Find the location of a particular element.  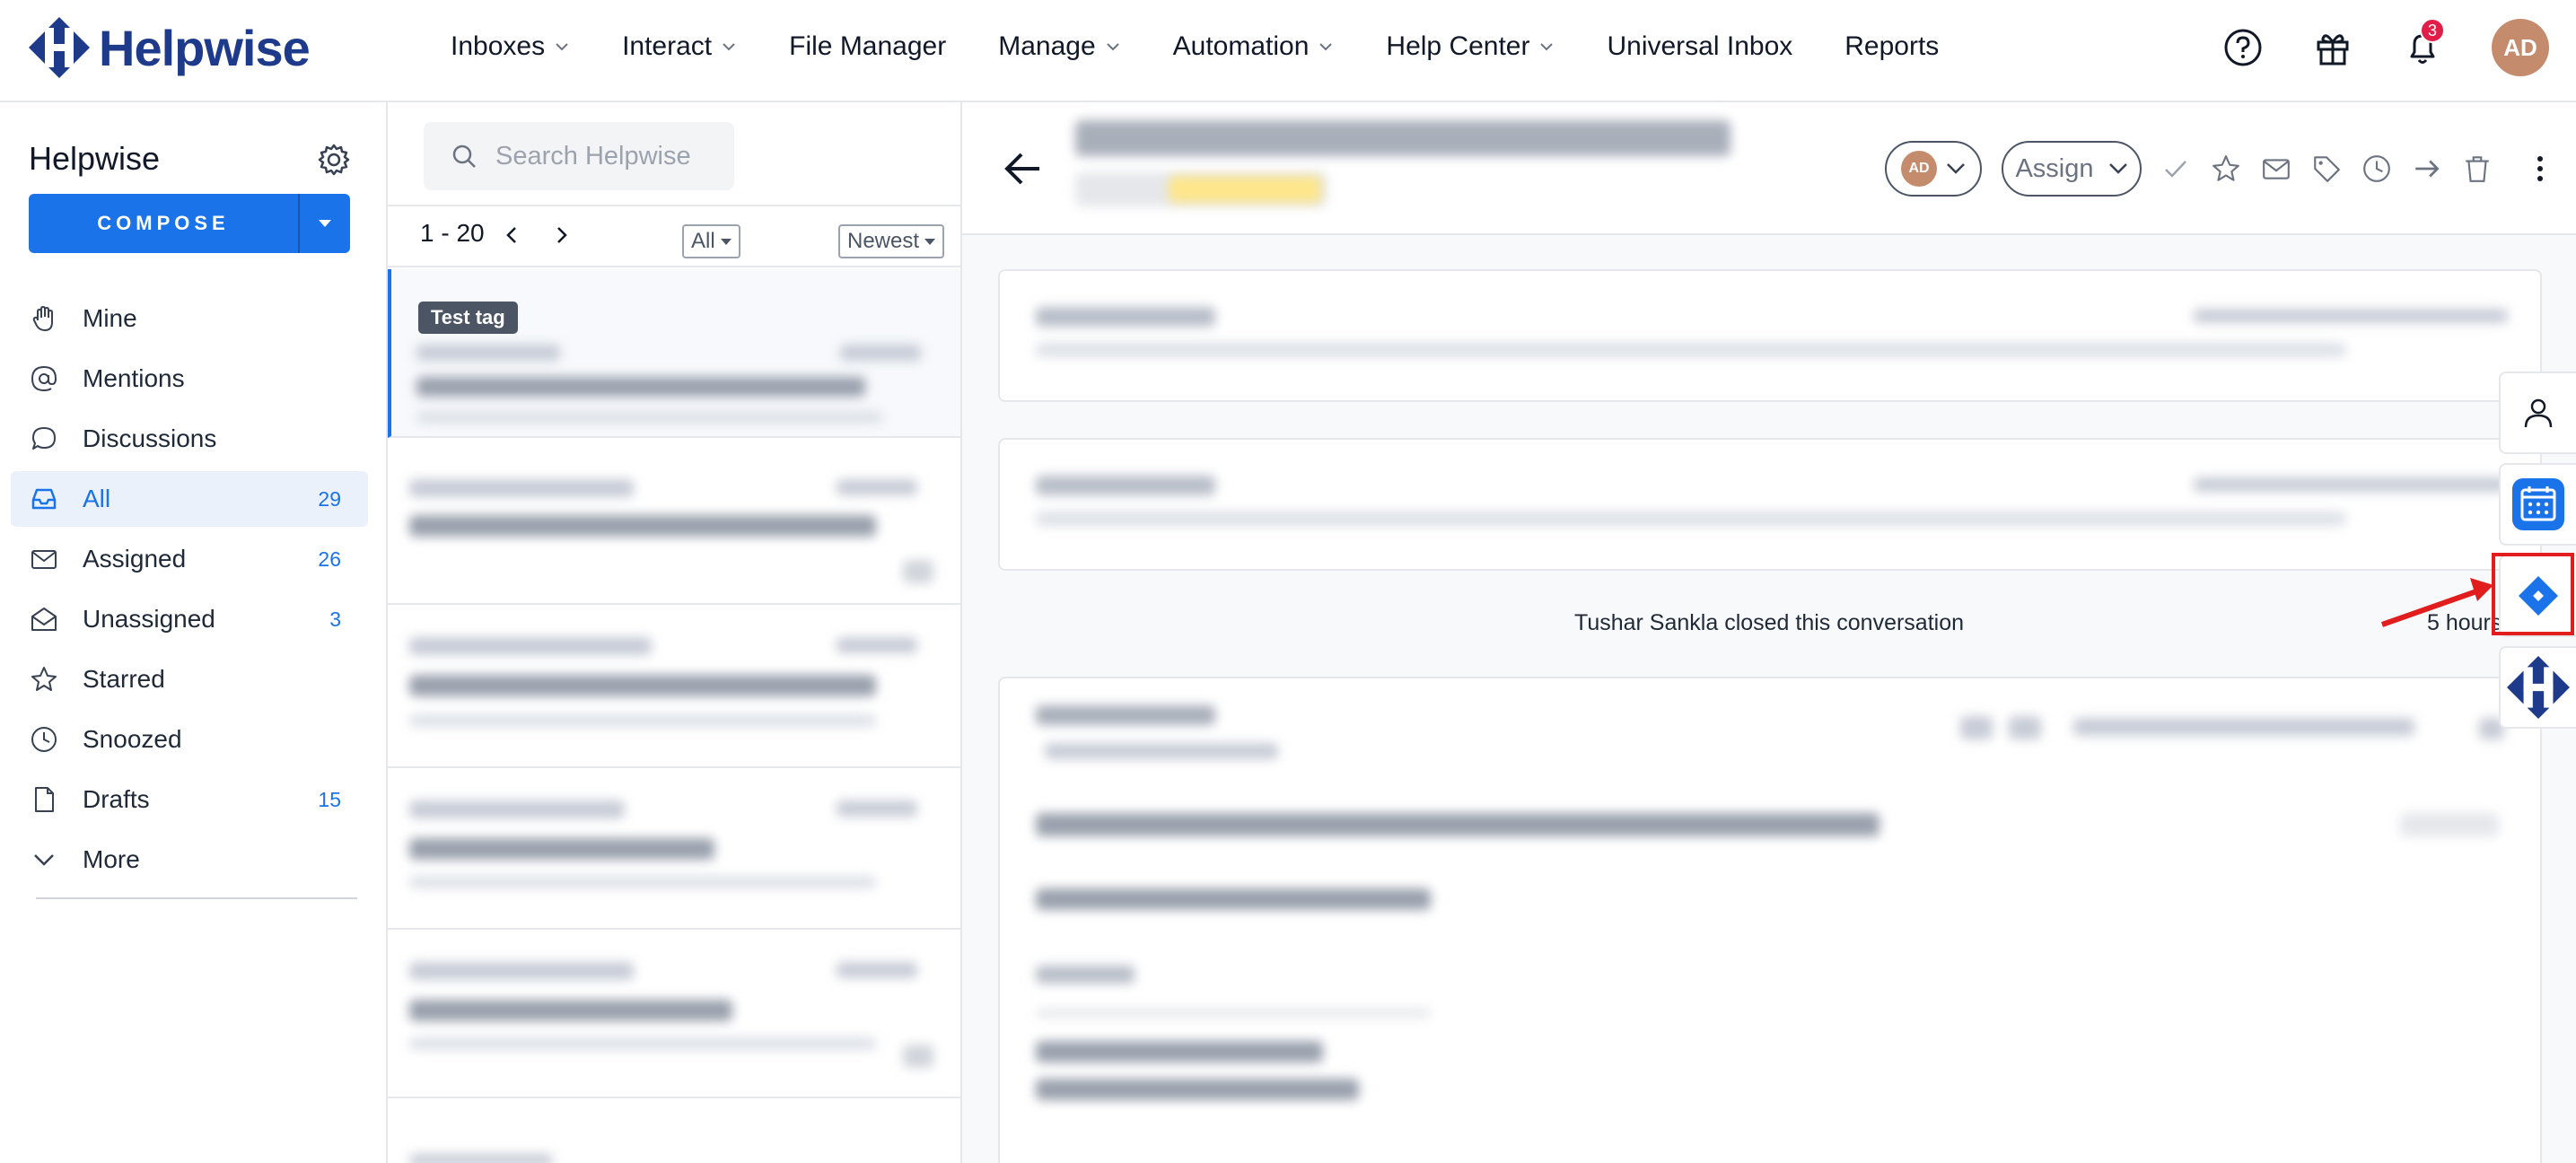

nav-interact: Interact is located at coordinates (679, 46).